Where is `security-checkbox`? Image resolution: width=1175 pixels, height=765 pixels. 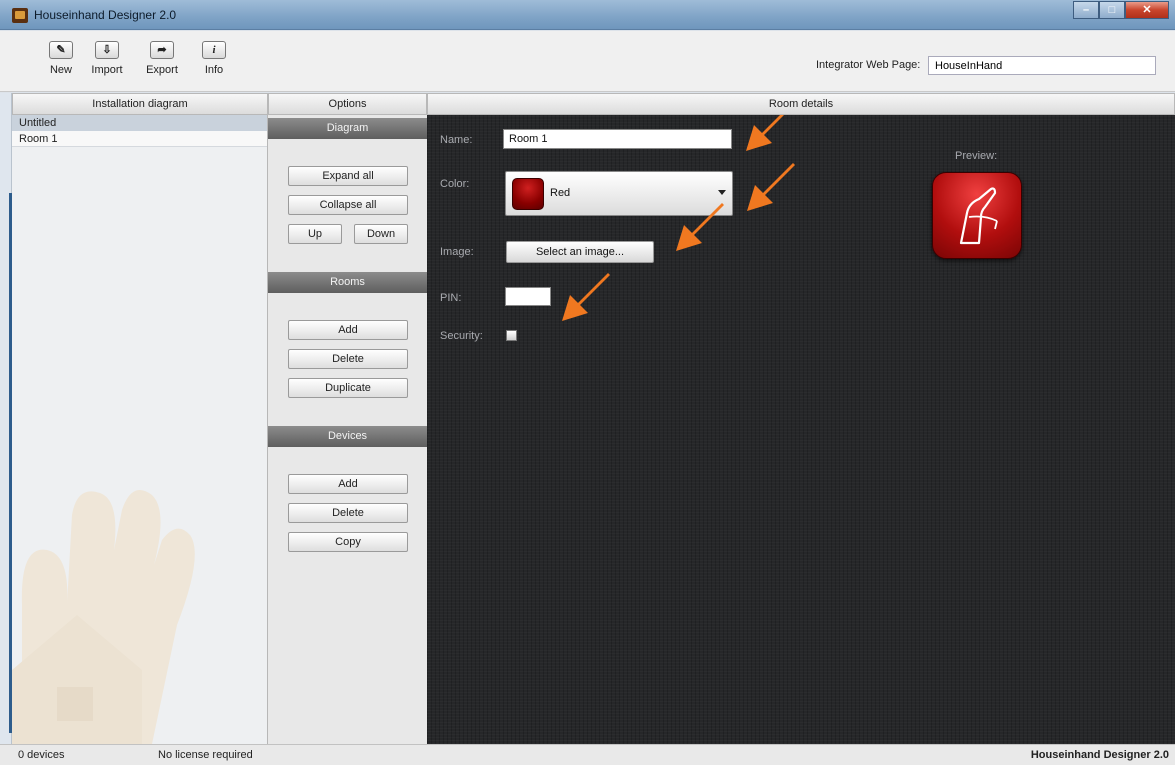 security-checkbox is located at coordinates (511, 335).